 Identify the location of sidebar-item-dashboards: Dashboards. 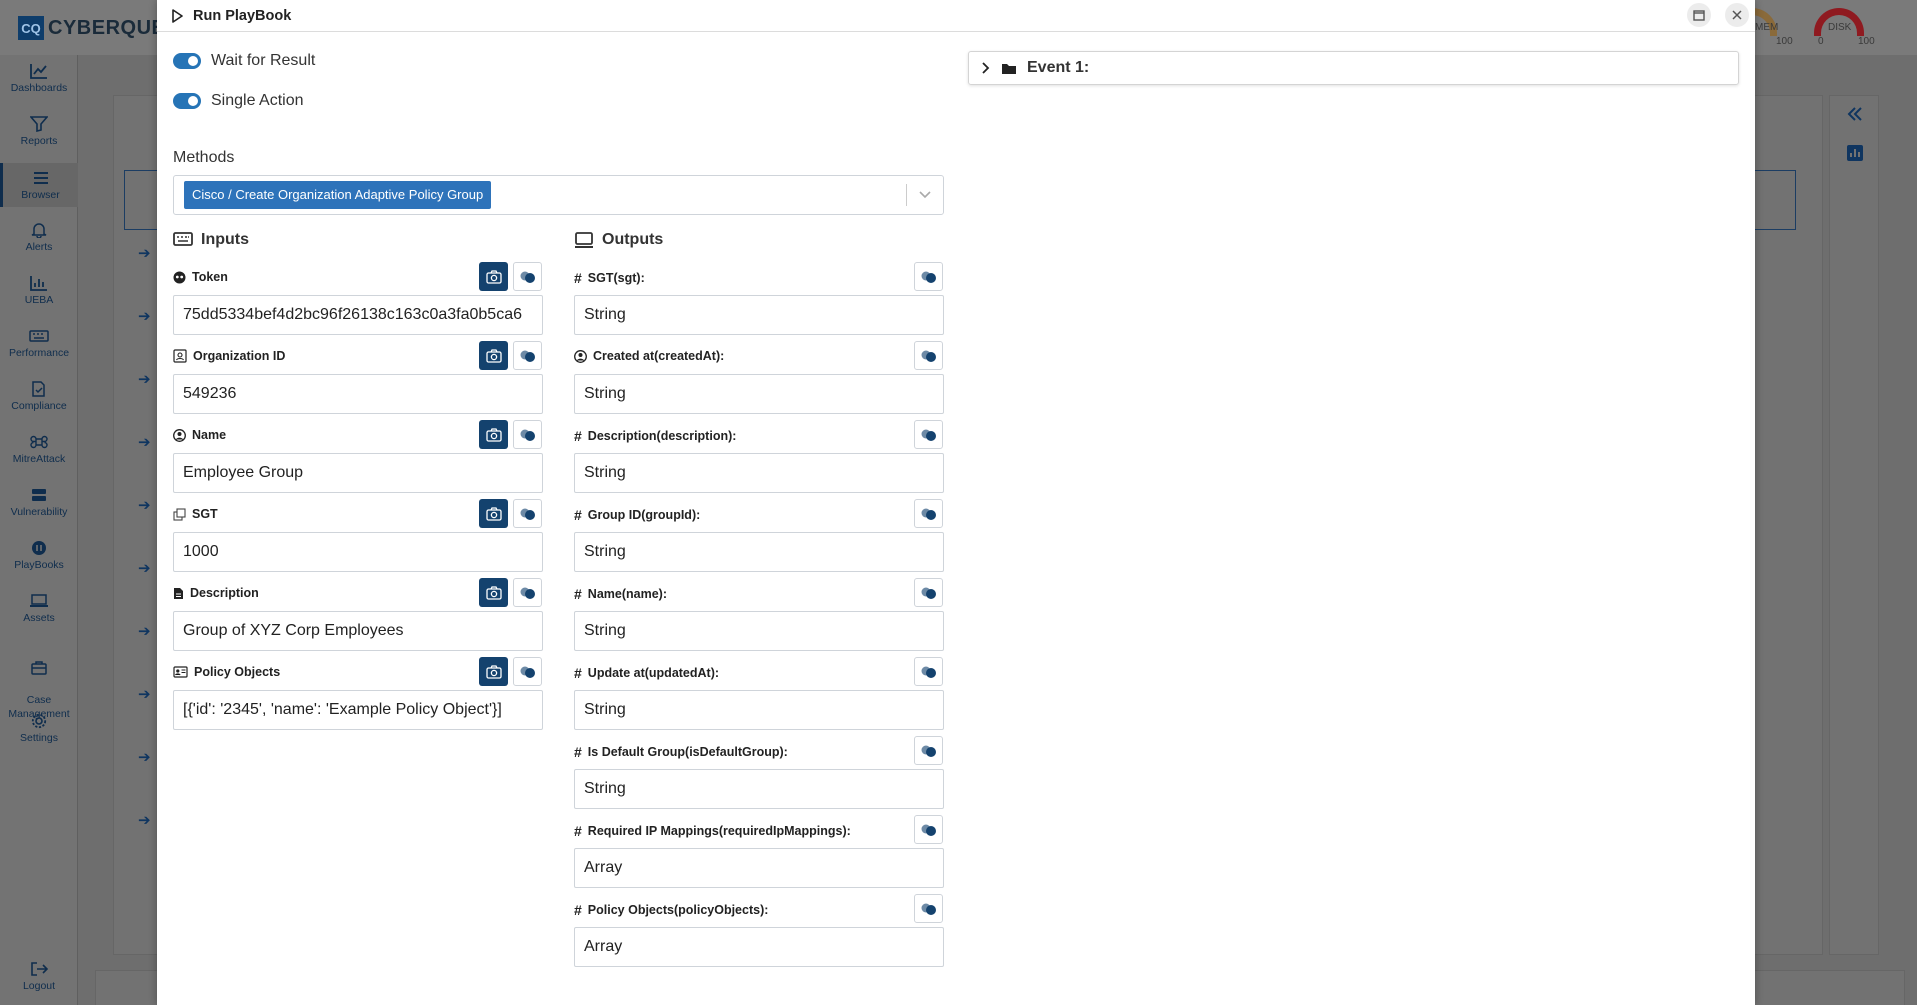
(39, 78).